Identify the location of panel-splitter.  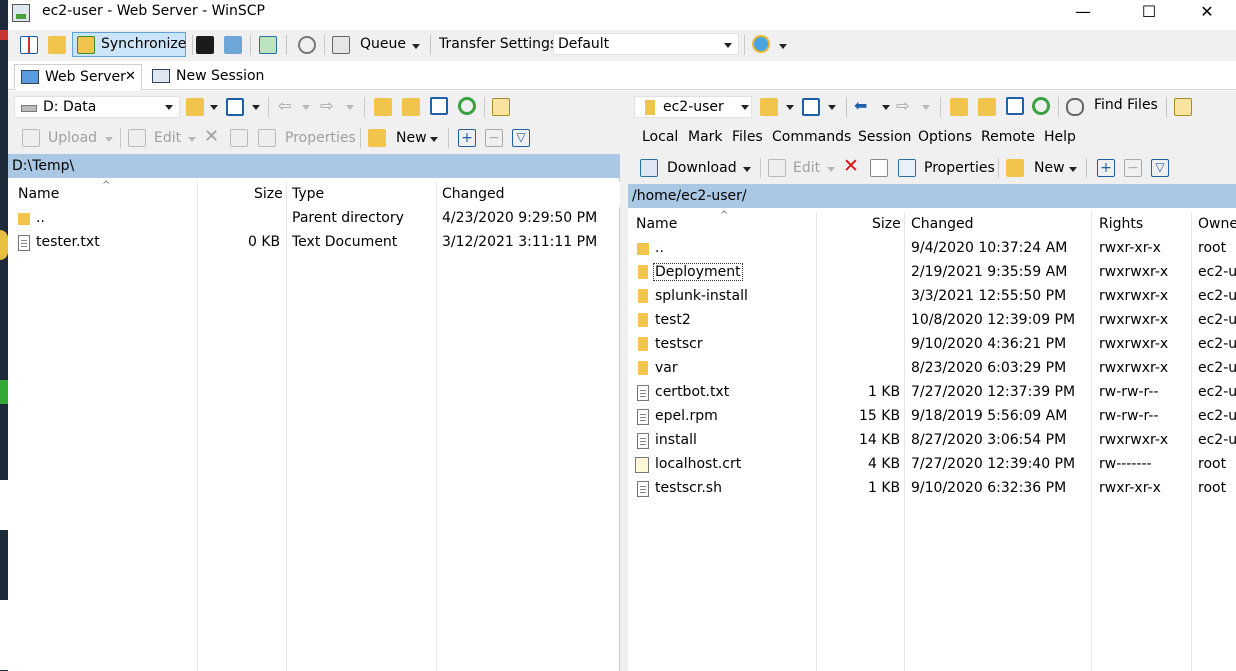
(624, 381).